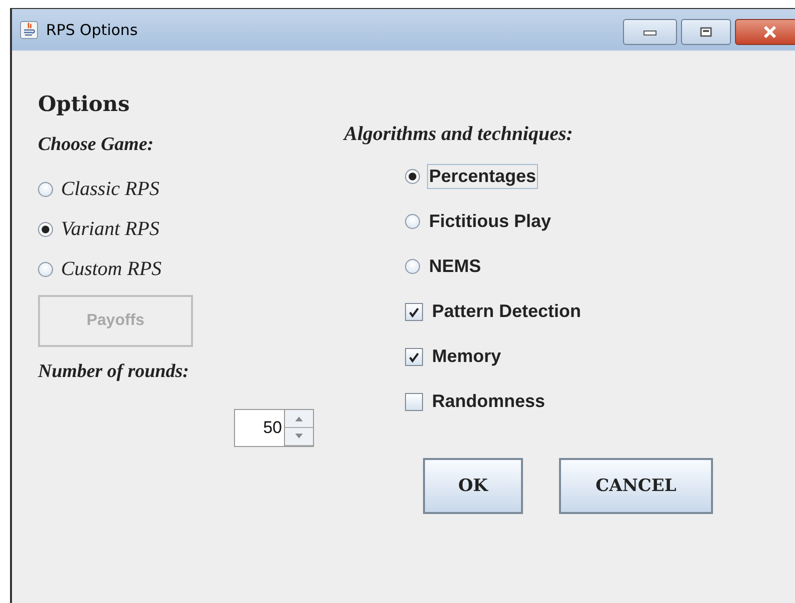 Image resolution: width=795 pixels, height=603 pixels. I want to click on maximize-button, so click(706, 32).